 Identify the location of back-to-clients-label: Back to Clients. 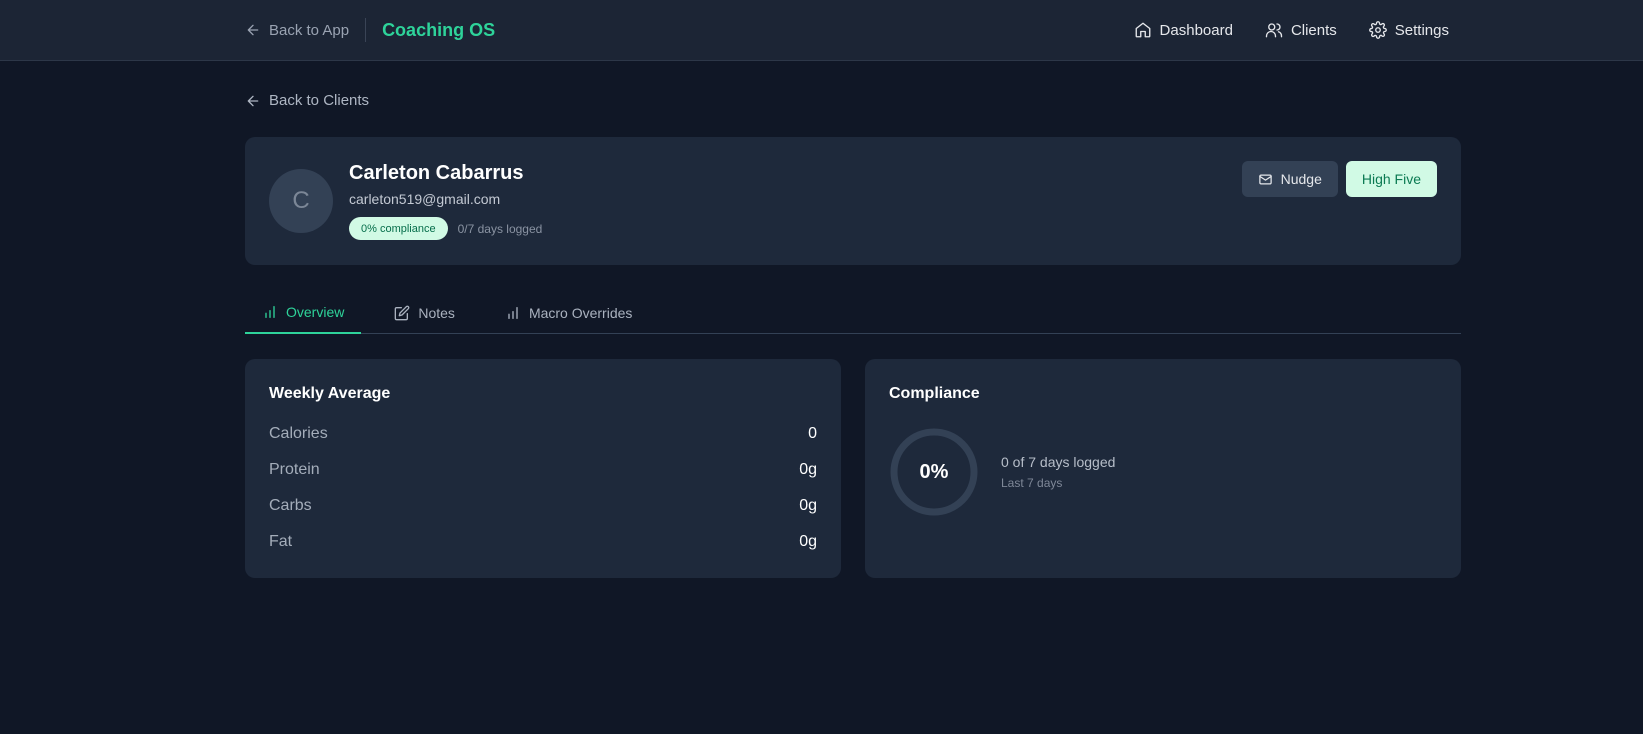
(319, 100).